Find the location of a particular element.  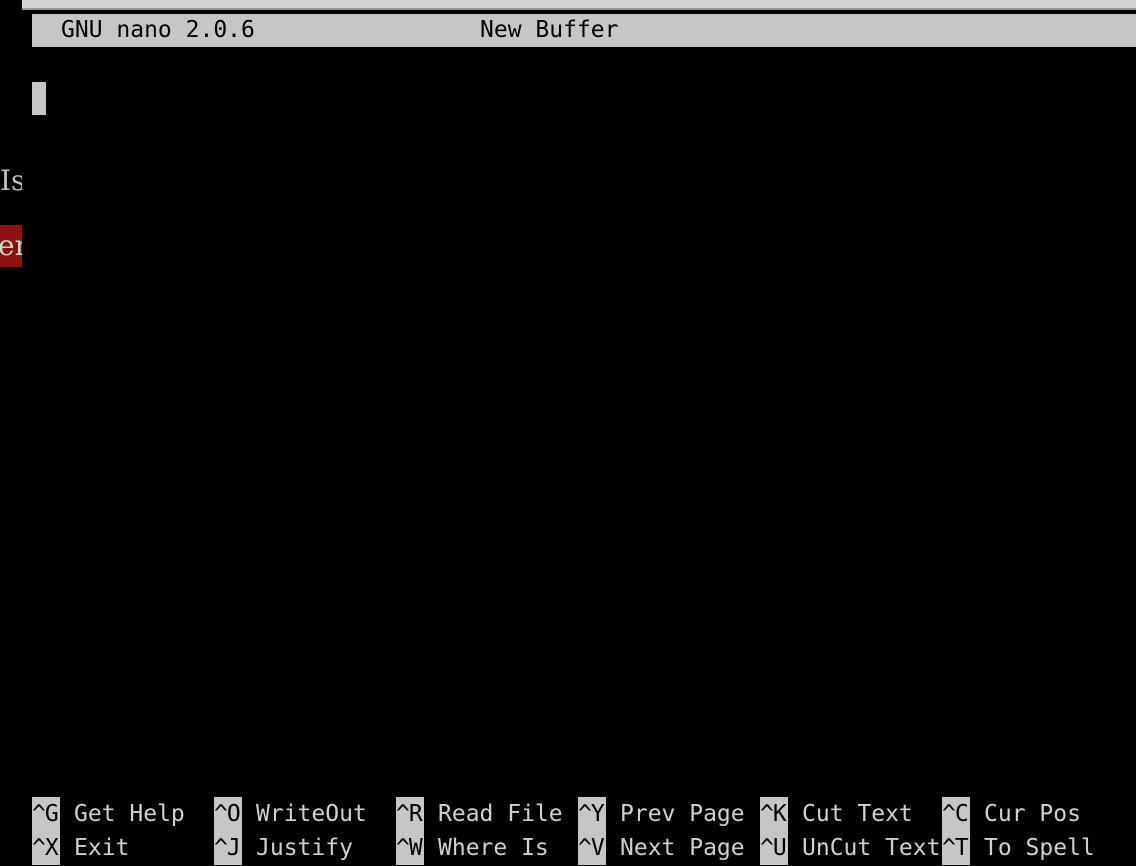

window-top-edge is located at coordinates (579, 5).